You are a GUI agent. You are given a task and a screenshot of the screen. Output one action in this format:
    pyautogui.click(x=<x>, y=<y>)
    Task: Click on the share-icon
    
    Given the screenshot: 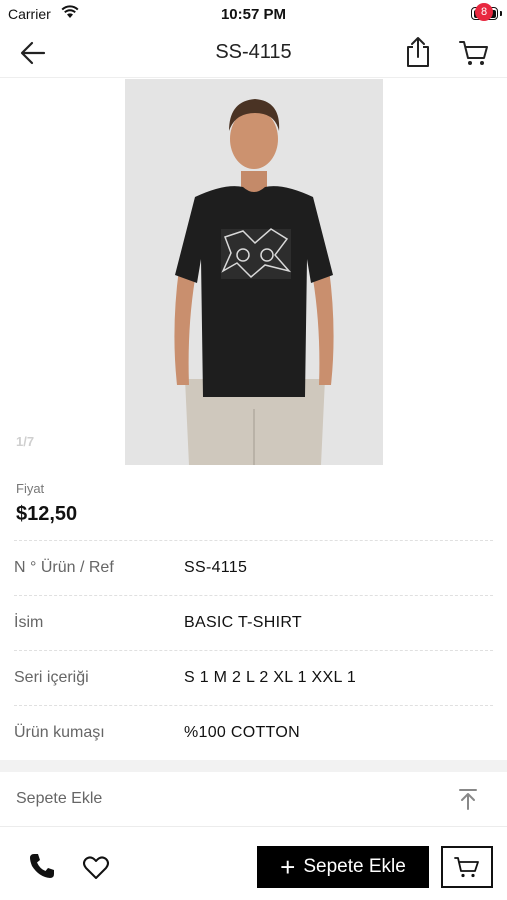 What is the action you would take?
    pyautogui.click(x=418, y=52)
    